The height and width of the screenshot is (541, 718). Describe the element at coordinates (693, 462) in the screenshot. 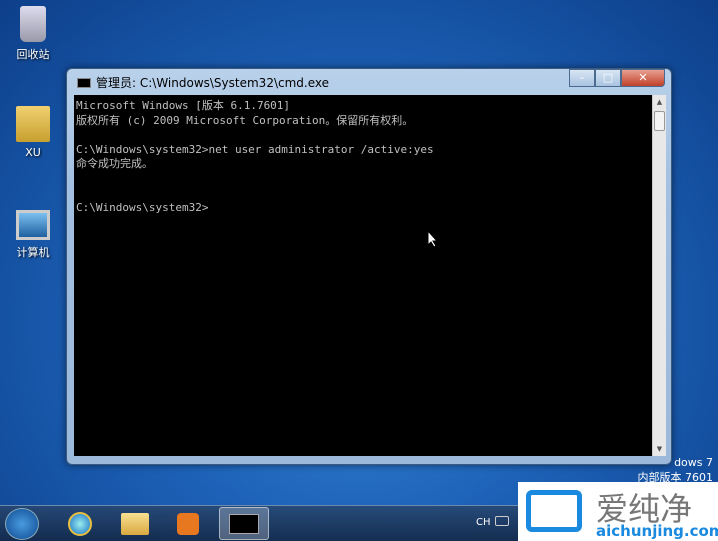

I see `branding-line: dows 7` at that location.